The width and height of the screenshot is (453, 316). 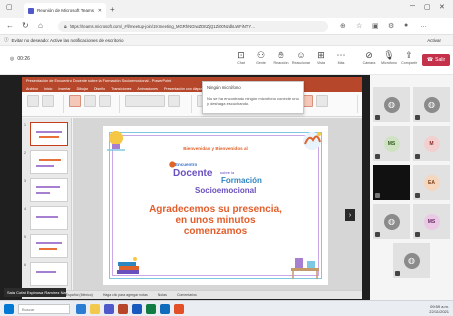 What do you see at coordinates (100, 11) in the screenshot?
I see `close-tab-icon: ✕` at bounding box center [100, 11].